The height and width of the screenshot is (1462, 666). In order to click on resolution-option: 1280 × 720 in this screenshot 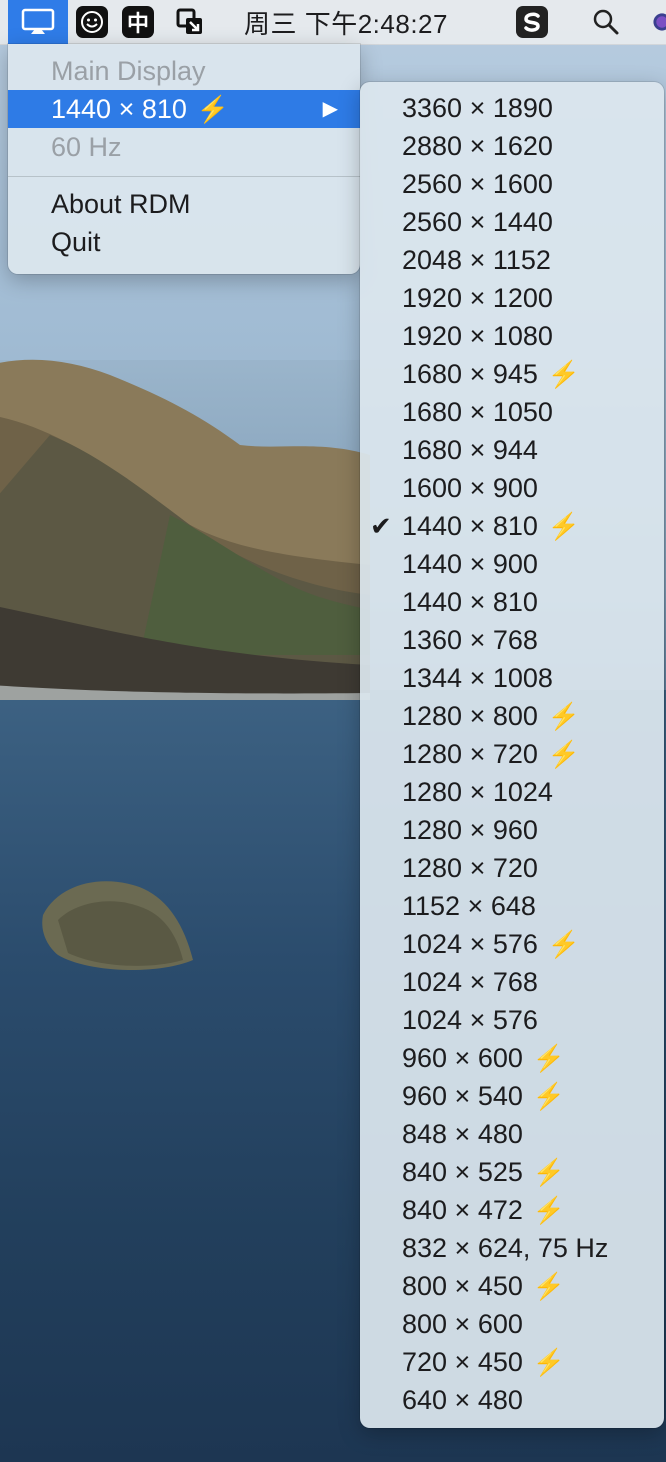, I will do `click(512, 868)`.